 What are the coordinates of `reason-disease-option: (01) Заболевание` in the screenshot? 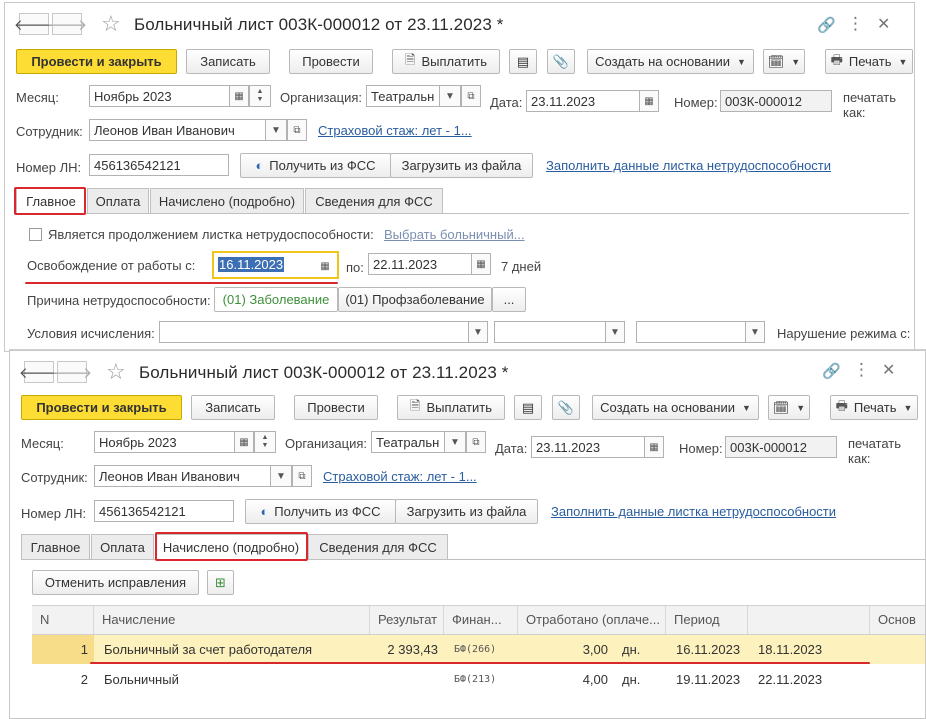 It's located at (276, 299).